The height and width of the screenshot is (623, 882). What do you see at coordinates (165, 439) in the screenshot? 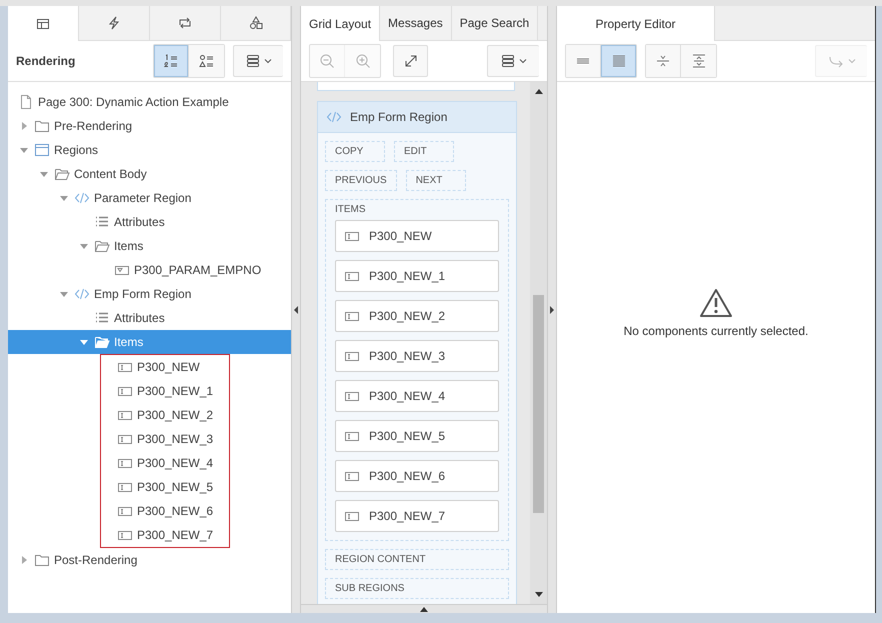
I see `tree-node: P300_NEW_3` at bounding box center [165, 439].